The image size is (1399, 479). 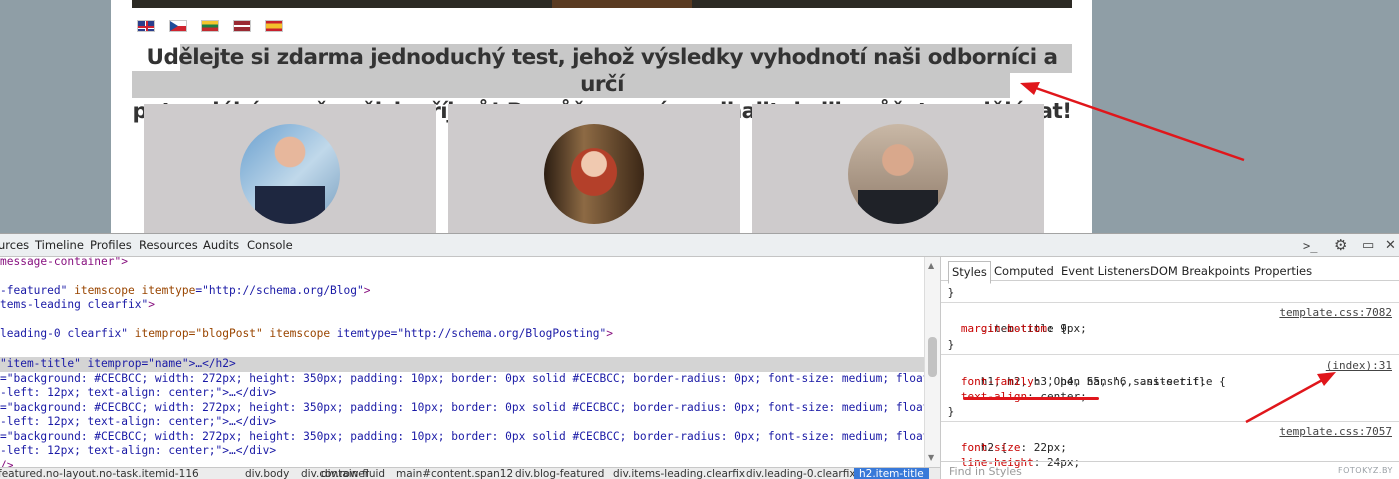 I want to click on breadcrumb-item: h2.item-title, so click(x=891, y=473).